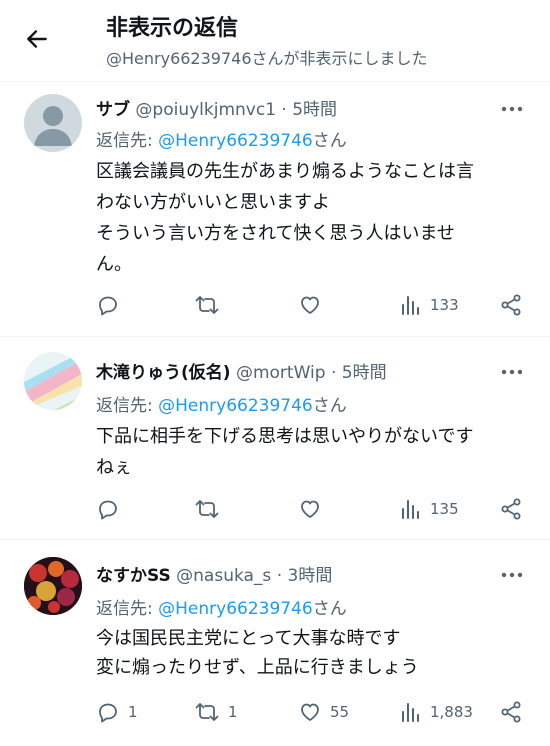 The width and height of the screenshot is (550, 746). What do you see at coordinates (205, 110) in the screenshot?
I see `user-handle: @poiuylkjmnvc1` at bounding box center [205, 110].